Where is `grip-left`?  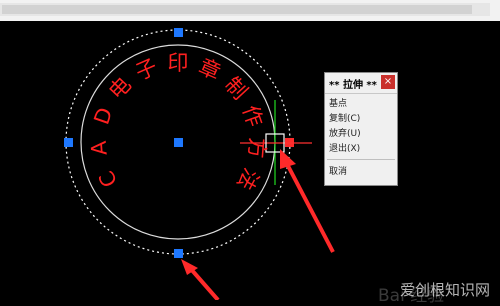 grip-left is located at coordinates (68, 142).